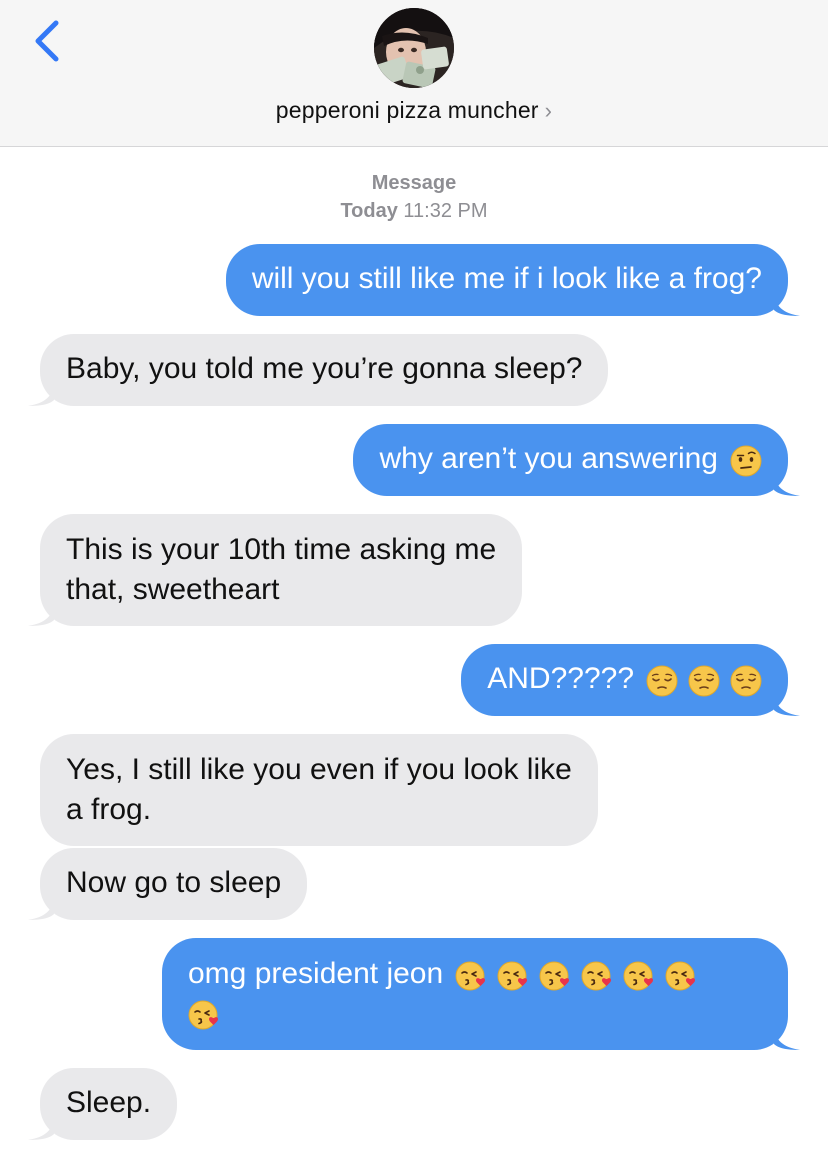 This screenshot has height=1169, width=828. What do you see at coordinates (316, 973) in the screenshot?
I see `message-text: omg president jeon` at bounding box center [316, 973].